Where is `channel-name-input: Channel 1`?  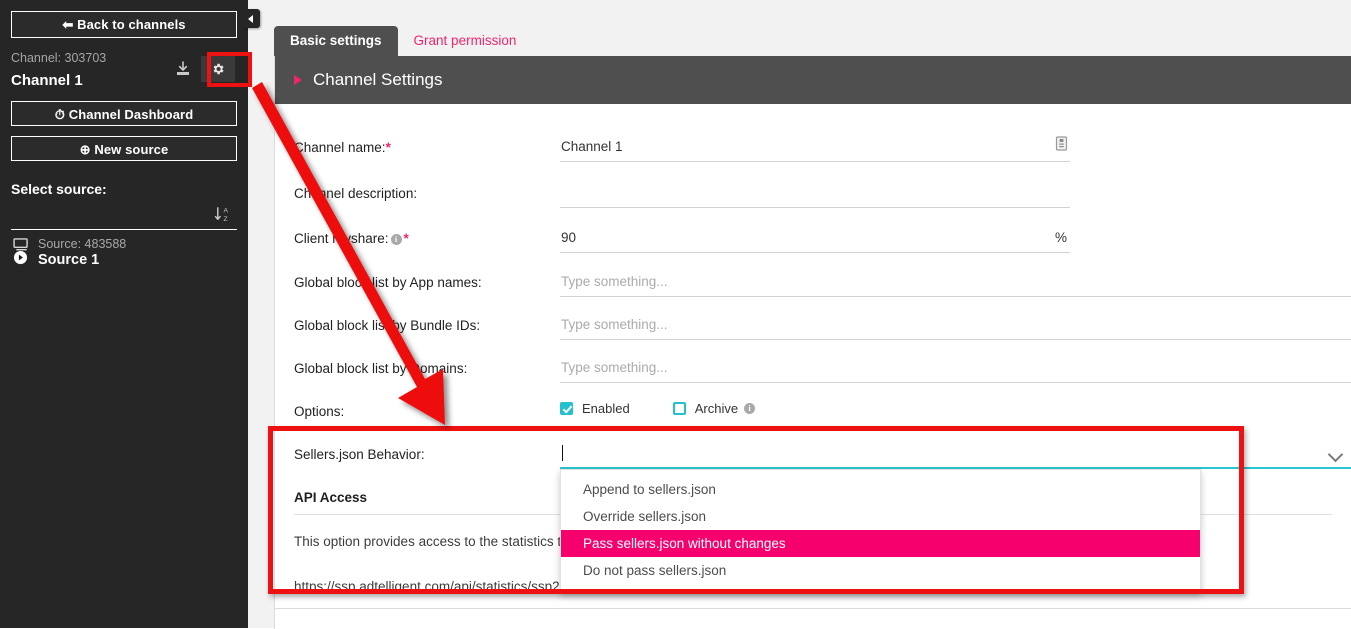
channel-name-input: Channel 1 is located at coordinates (815, 149).